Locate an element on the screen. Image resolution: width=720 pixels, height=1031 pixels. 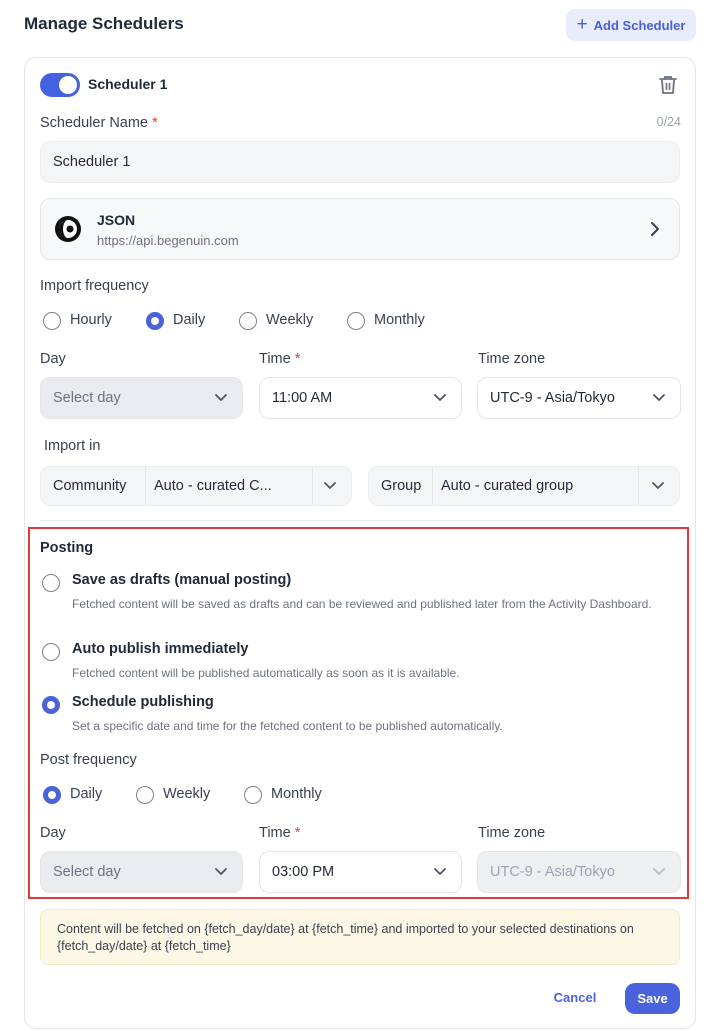
import-frequency-label: Import frequency is located at coordinates (94, 286).